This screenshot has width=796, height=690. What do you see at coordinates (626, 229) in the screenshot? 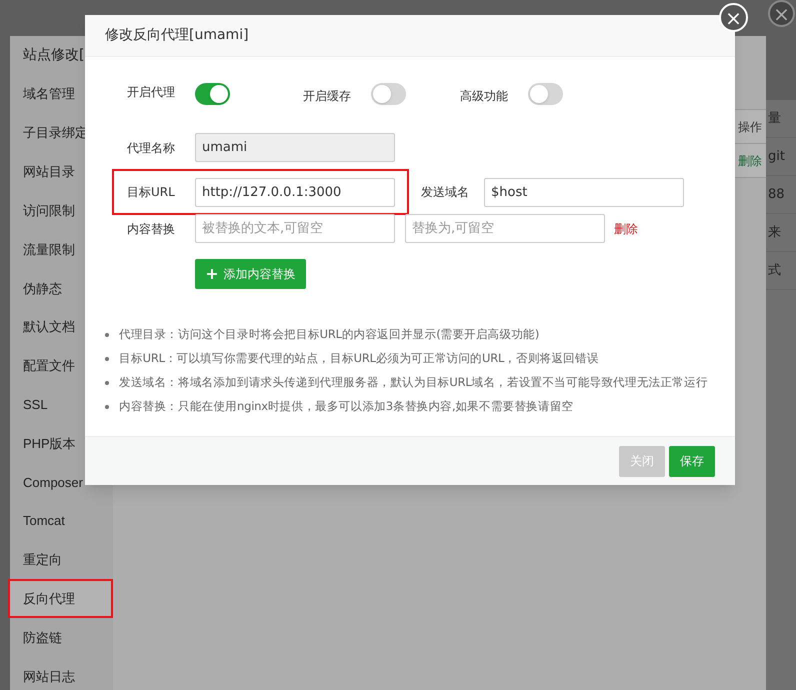
I see `delete-link: 删除` at bounding box center [626, 229].